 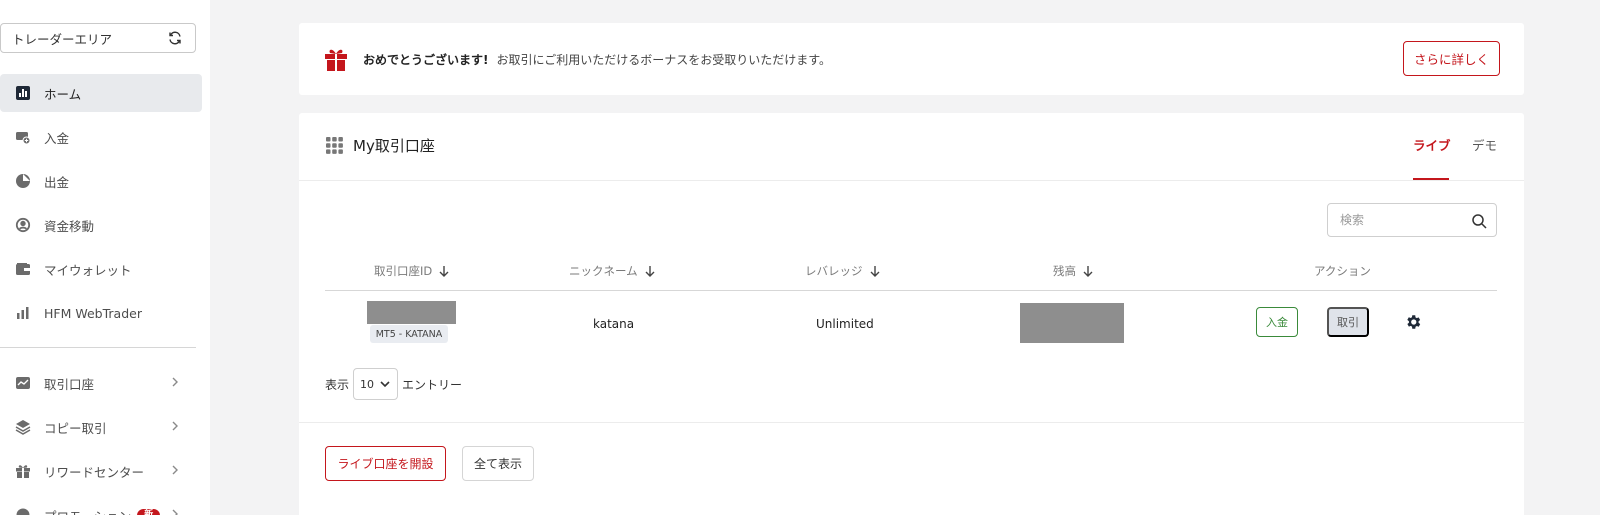 I want to click on bar-chart-icon, so click(x=23, y=313).